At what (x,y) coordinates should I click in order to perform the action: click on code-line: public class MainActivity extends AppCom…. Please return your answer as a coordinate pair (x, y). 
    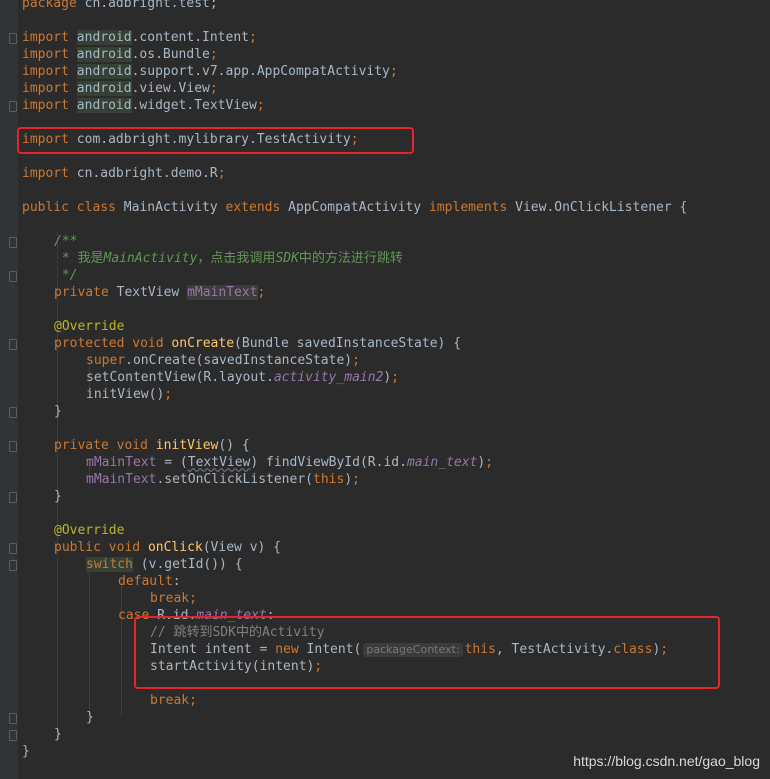
    Looking at the image, I should click on (354, 207).